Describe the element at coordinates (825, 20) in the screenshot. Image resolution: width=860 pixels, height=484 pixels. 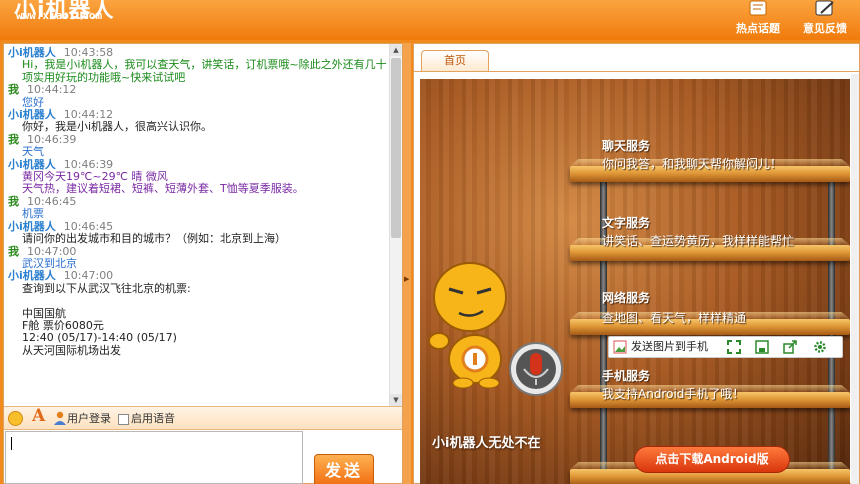
I see `feedback-button: 意见反馈` at that location.